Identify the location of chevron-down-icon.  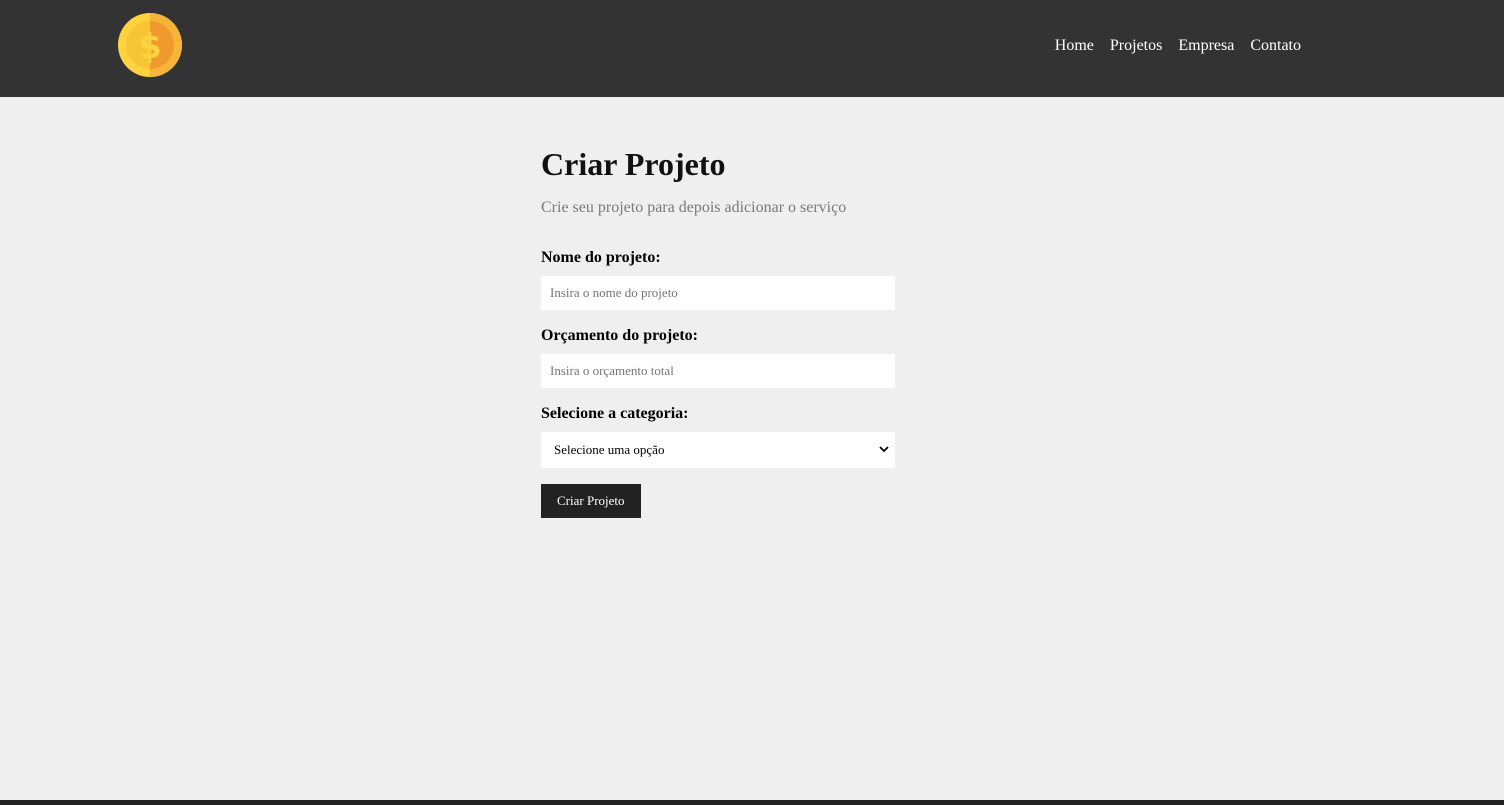
(884, 449).